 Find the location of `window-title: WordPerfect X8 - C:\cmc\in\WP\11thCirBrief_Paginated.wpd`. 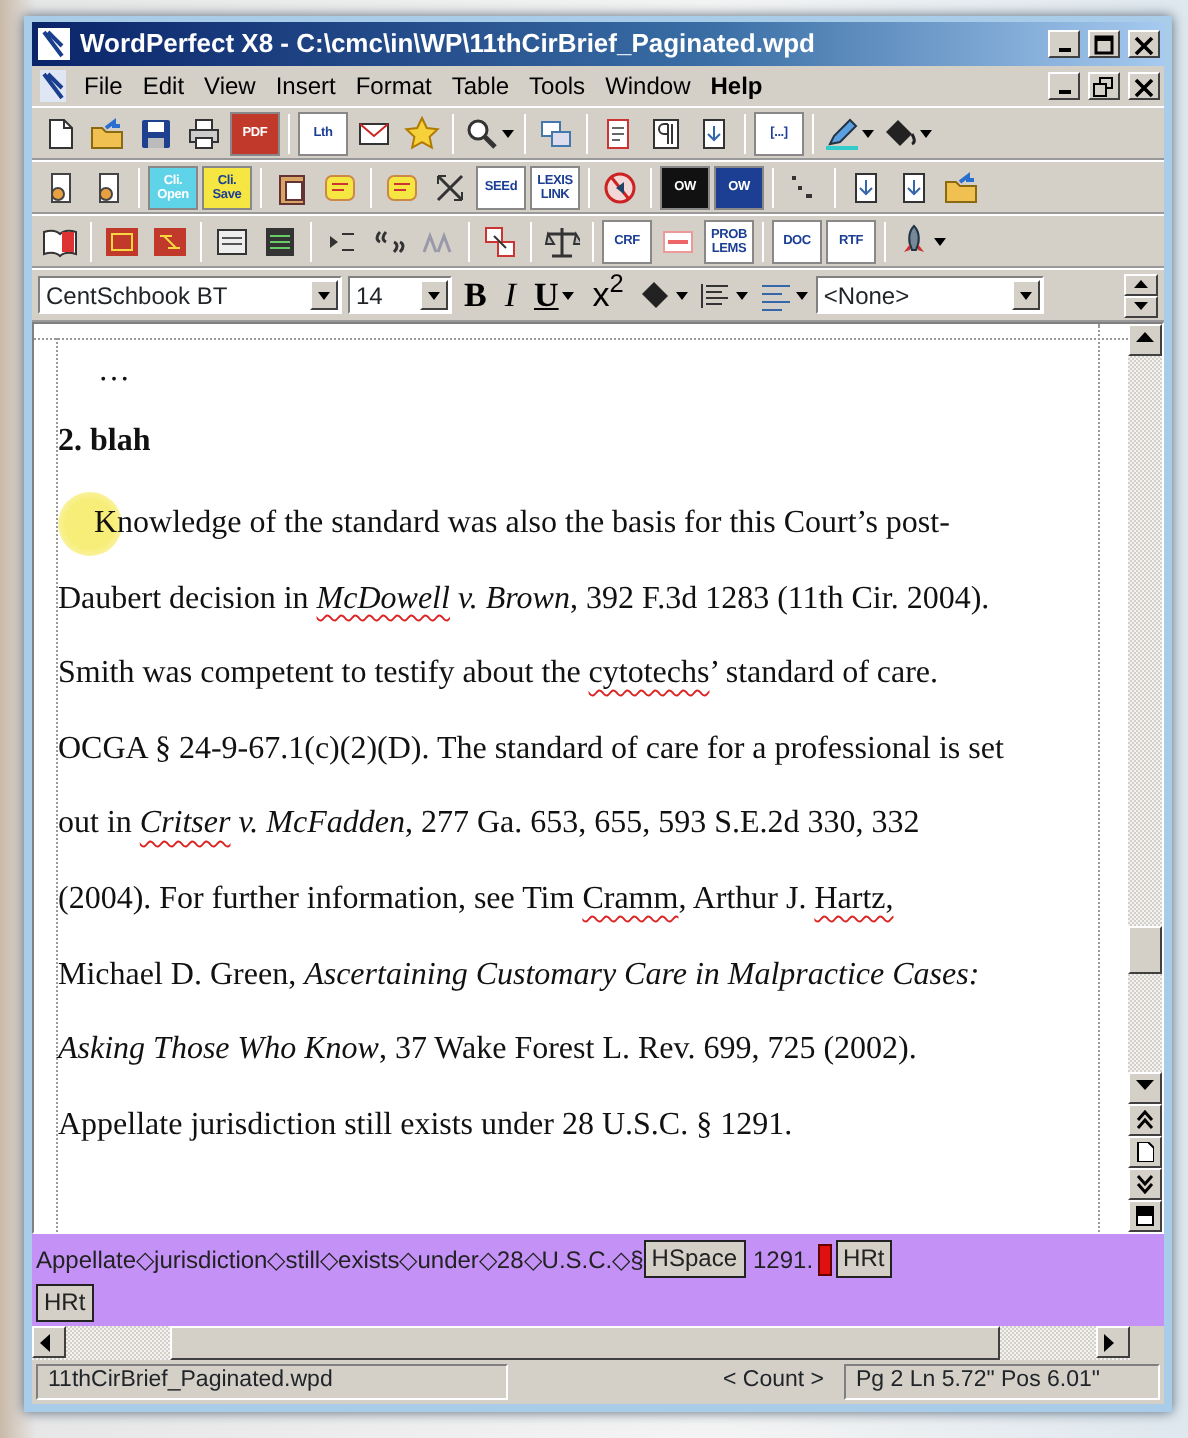

window-title: WordPerfect X8 - C:\cmc\in\WP\11thCirBrief_Paginated.wpd is located at coordinates (448, 44).